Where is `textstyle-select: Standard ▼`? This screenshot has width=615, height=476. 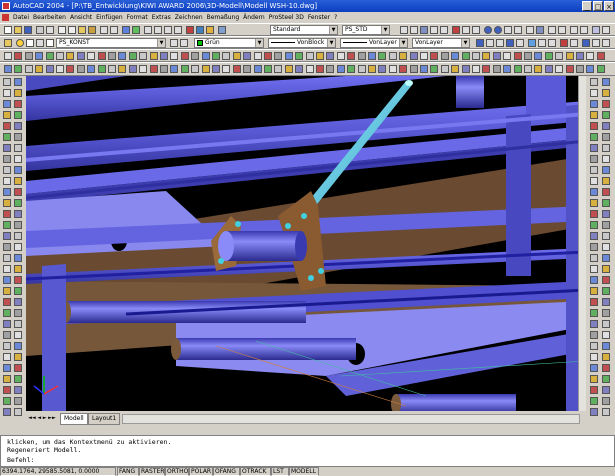 textstyle-select: Standard ▼ is located at coordinates (304, 30).